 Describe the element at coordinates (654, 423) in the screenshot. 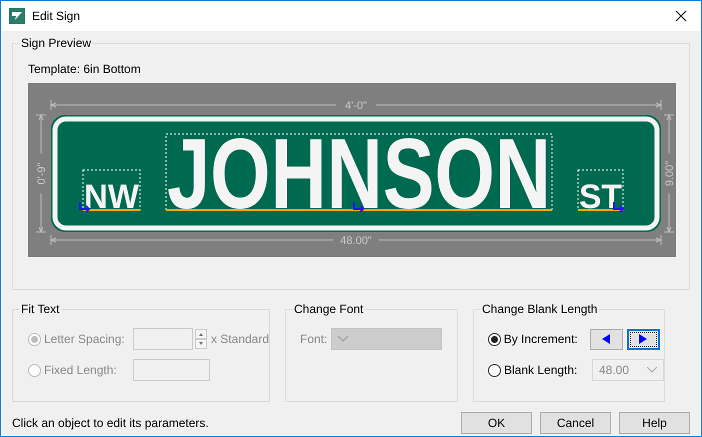

I see `dialog-button: Help` at that location.